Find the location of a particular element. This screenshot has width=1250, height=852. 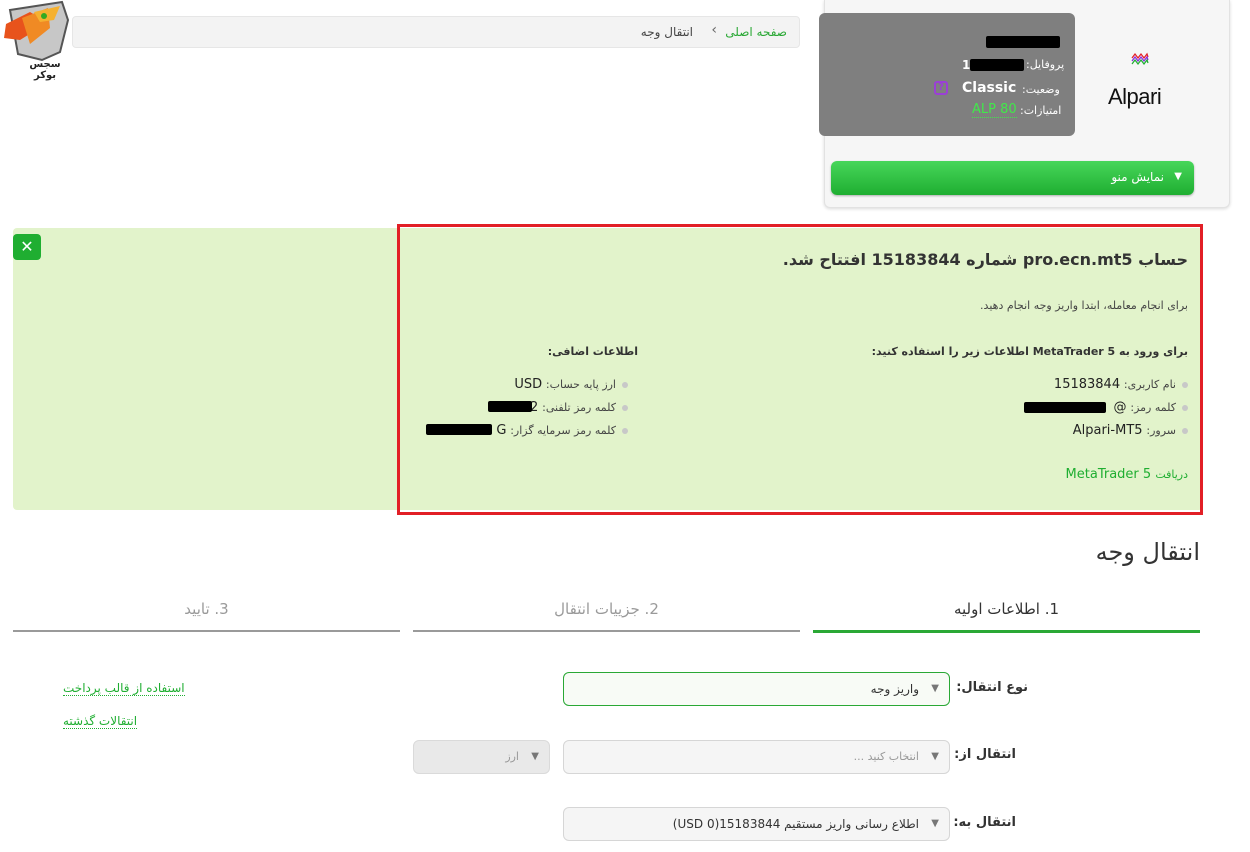

show-menu-button: ▼ نمایش منو is located at coordinates (1012, 178).